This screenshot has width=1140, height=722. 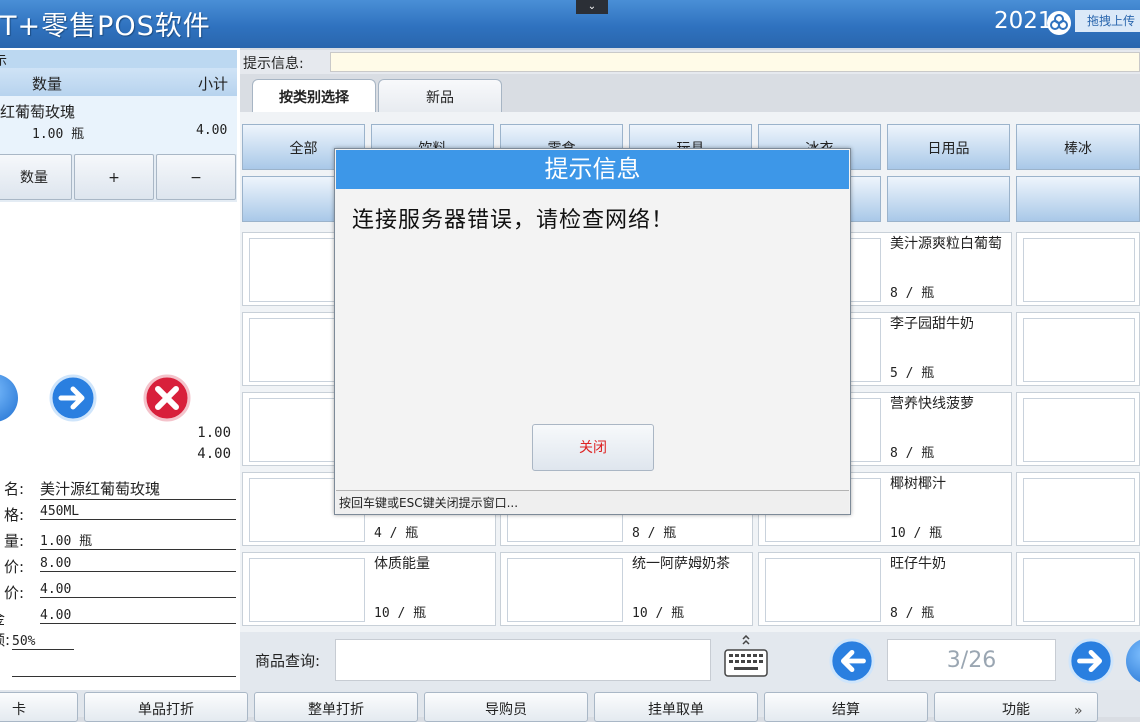 What do you see at coordinates (138, 564) in the screenshot?
I see `detail-value: 8.00` at bounding box center [138, 564].